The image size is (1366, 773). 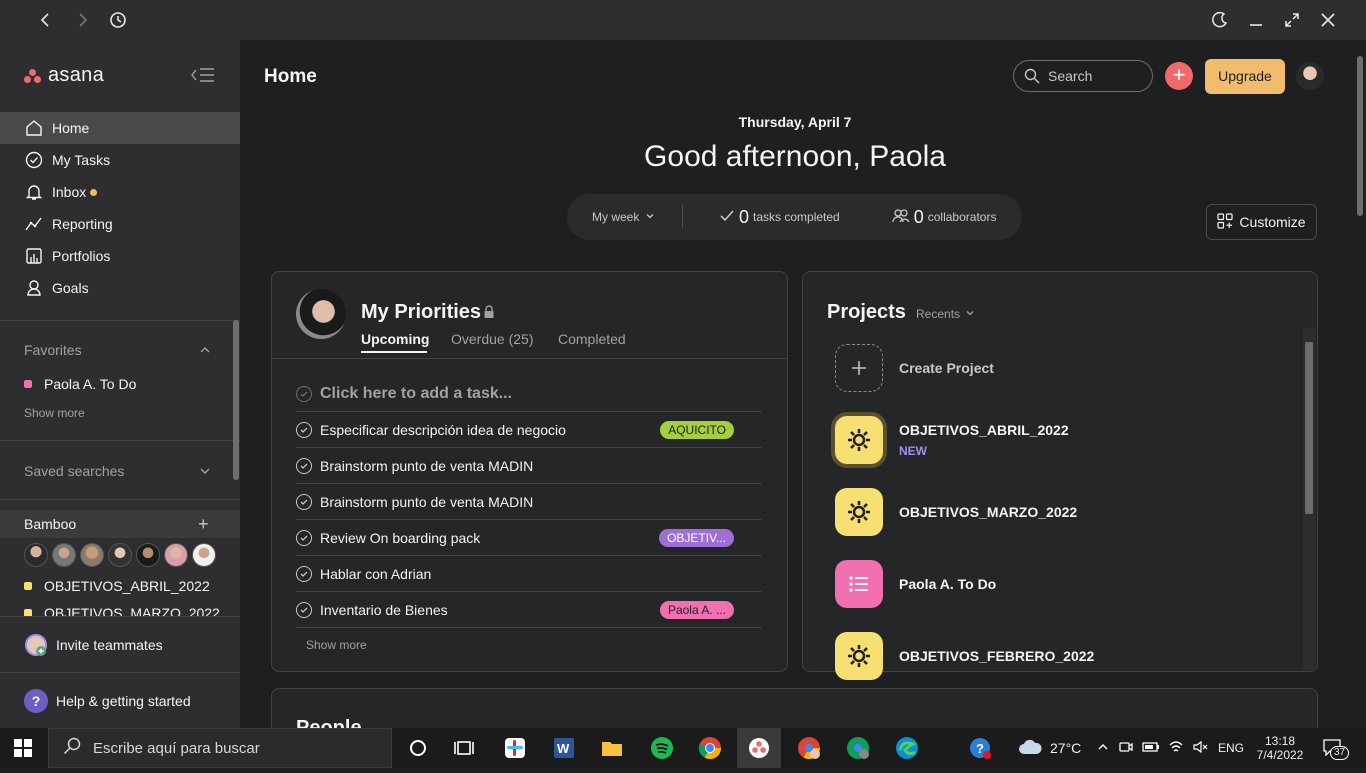 I want to click on user-avatar, so click(x=1310, y=76).